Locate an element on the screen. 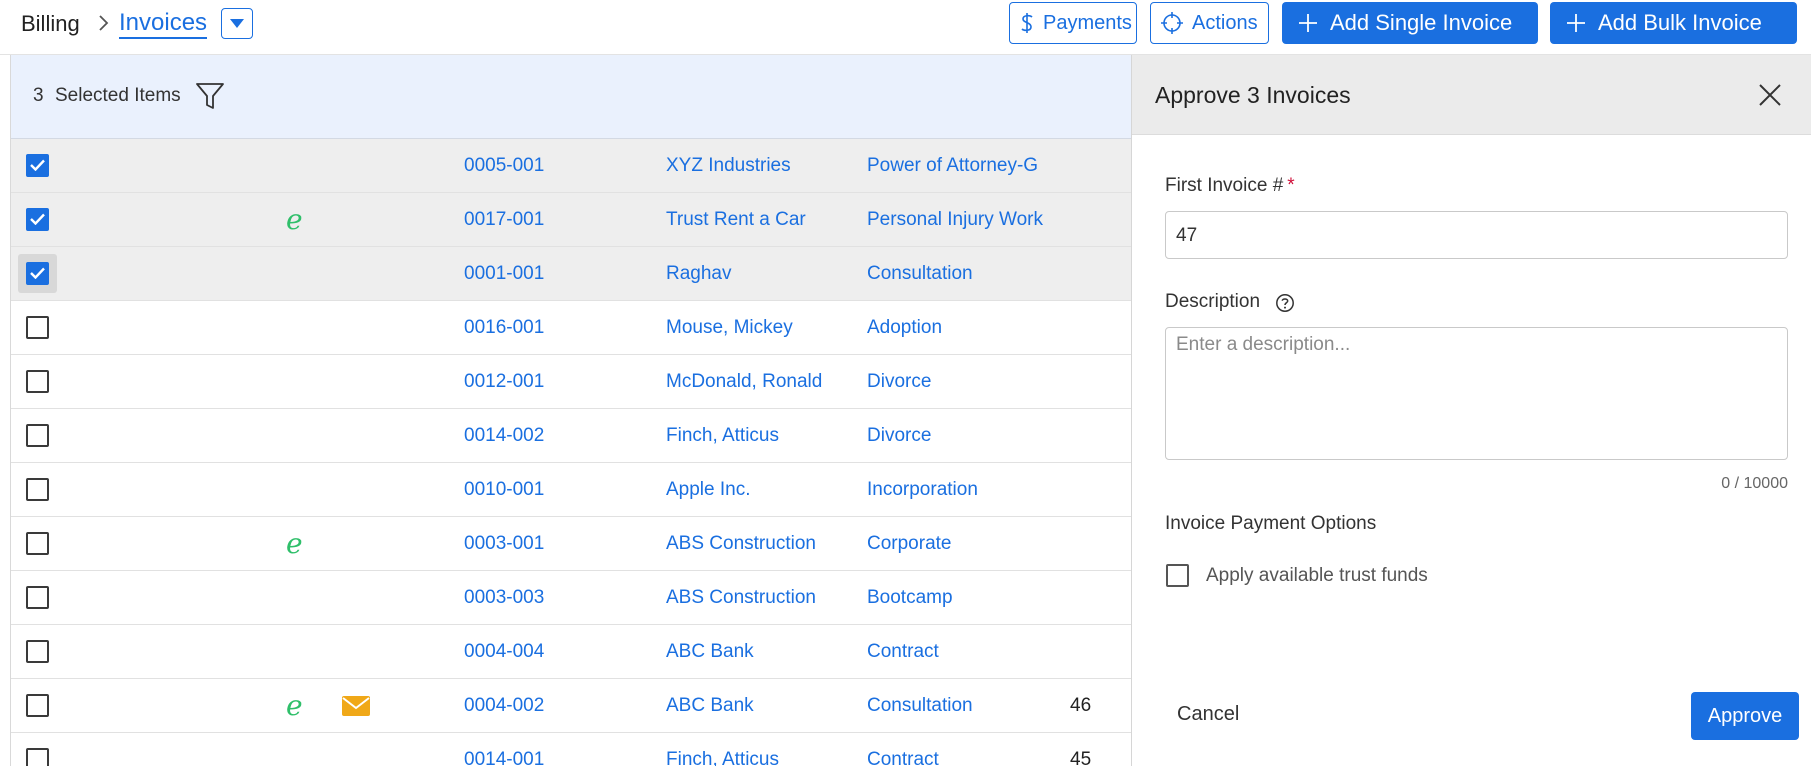 The height and width of the screenshot is (766, 1811). client-name-link: Apple Inc. is located at coordinates (761, 490).